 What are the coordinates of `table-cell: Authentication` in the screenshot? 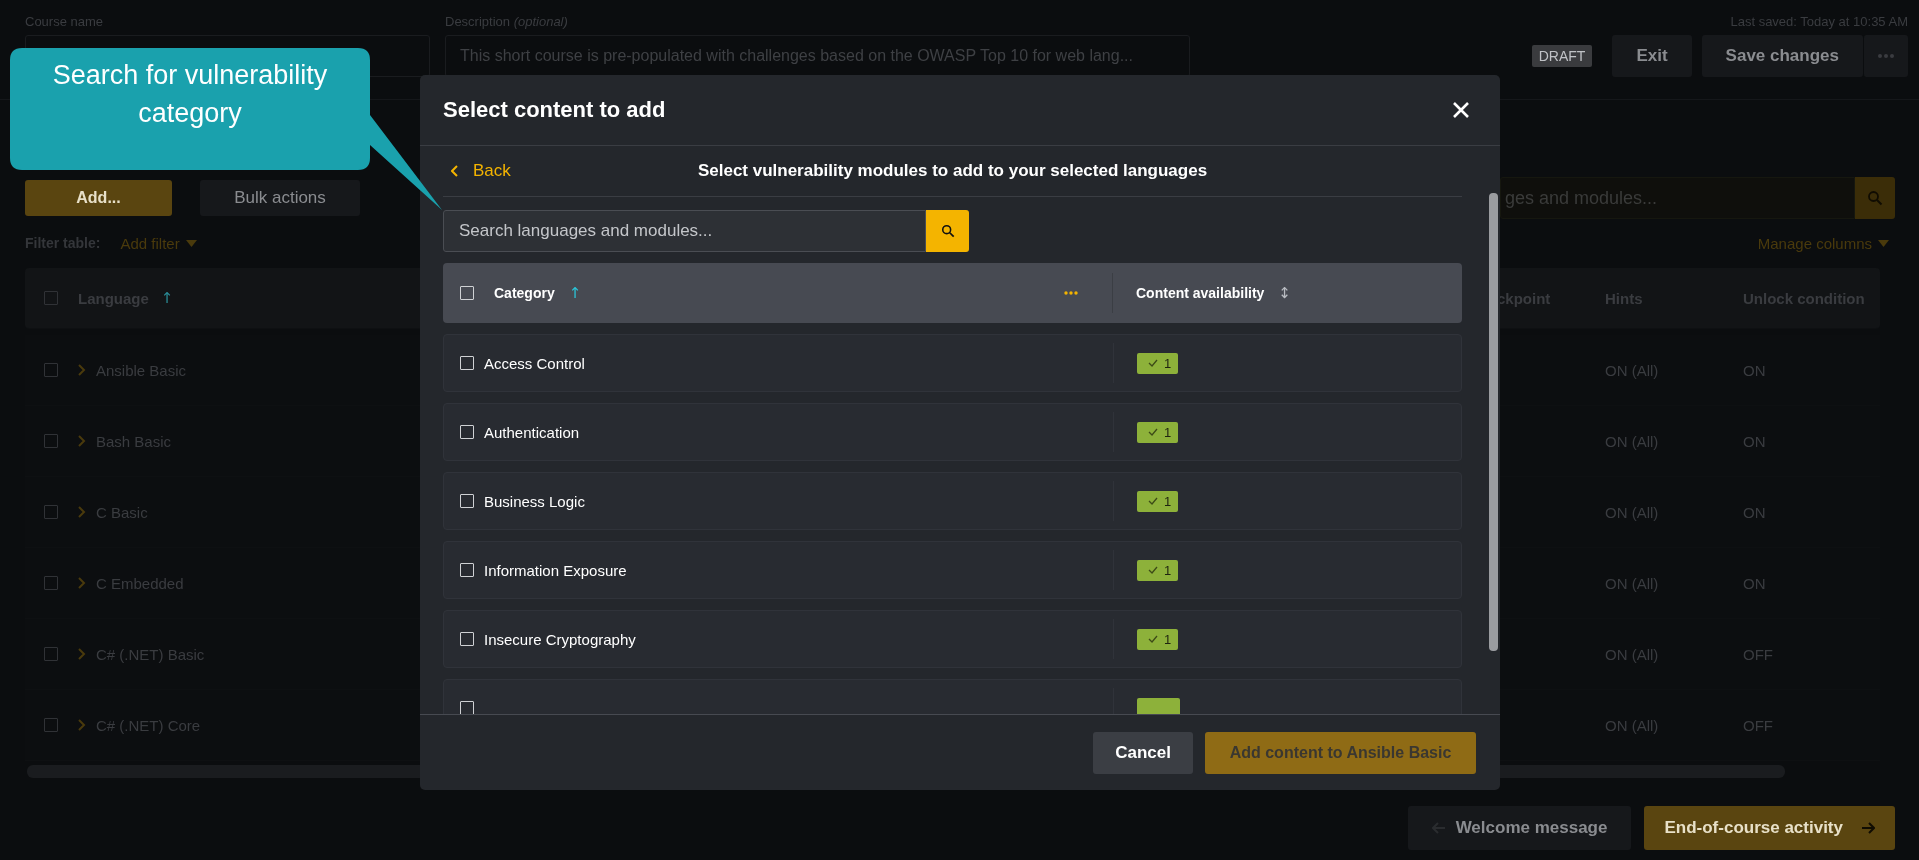 It's located at (532, 432).